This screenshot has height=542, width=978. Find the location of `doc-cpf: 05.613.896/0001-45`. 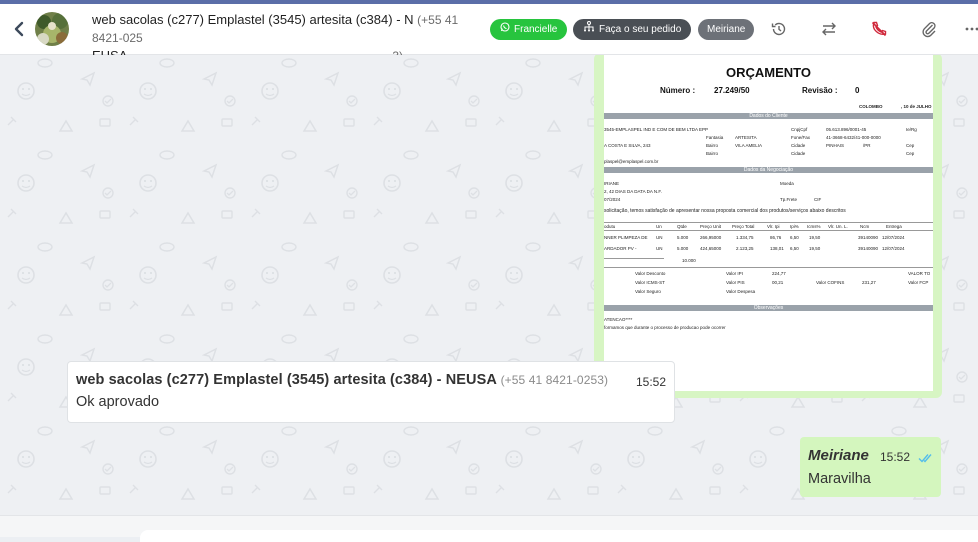

doc-cpf: 05.613.896/0001-45 is located at coordinates (846, 129).